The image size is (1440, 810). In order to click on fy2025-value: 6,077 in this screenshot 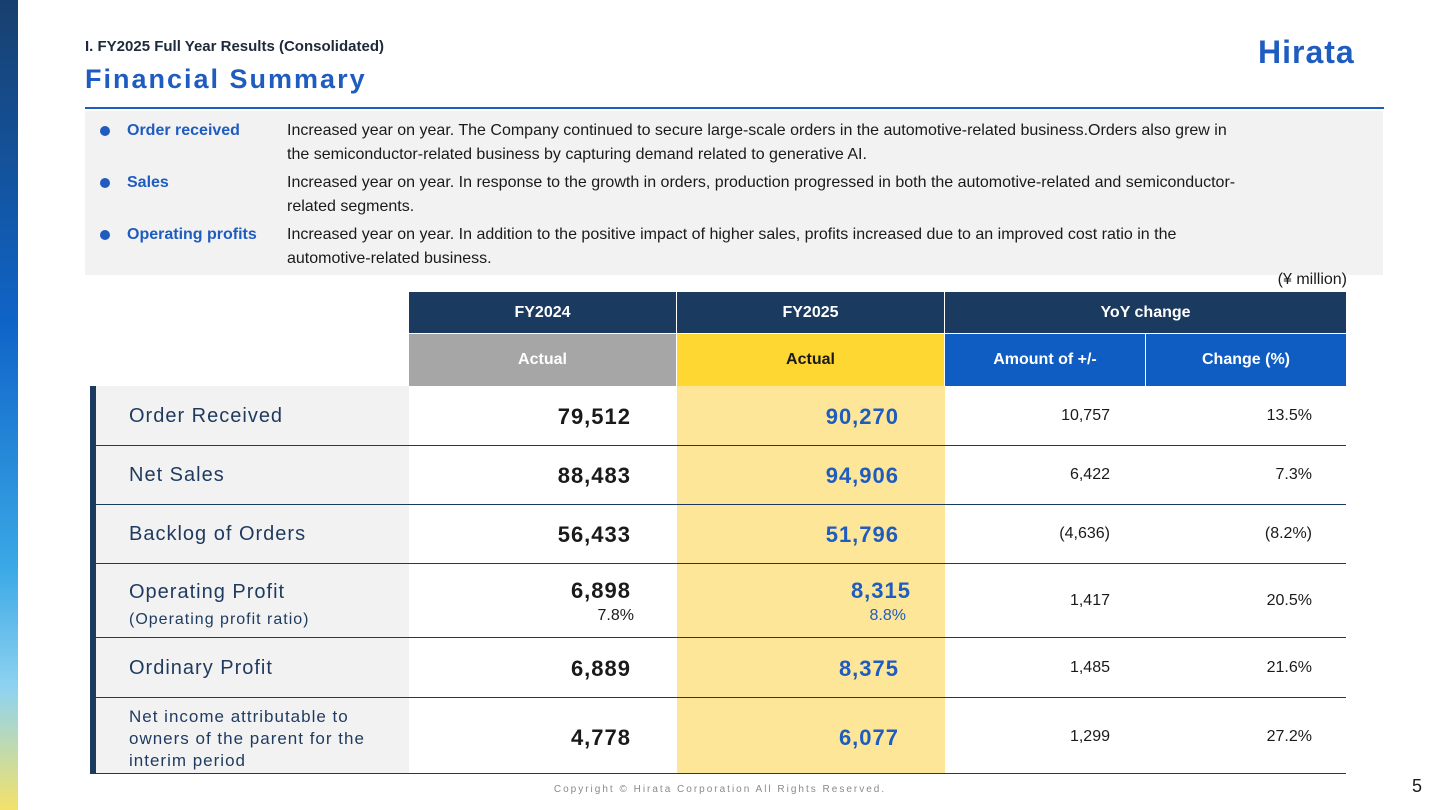, I will do `click(868, 737)`.